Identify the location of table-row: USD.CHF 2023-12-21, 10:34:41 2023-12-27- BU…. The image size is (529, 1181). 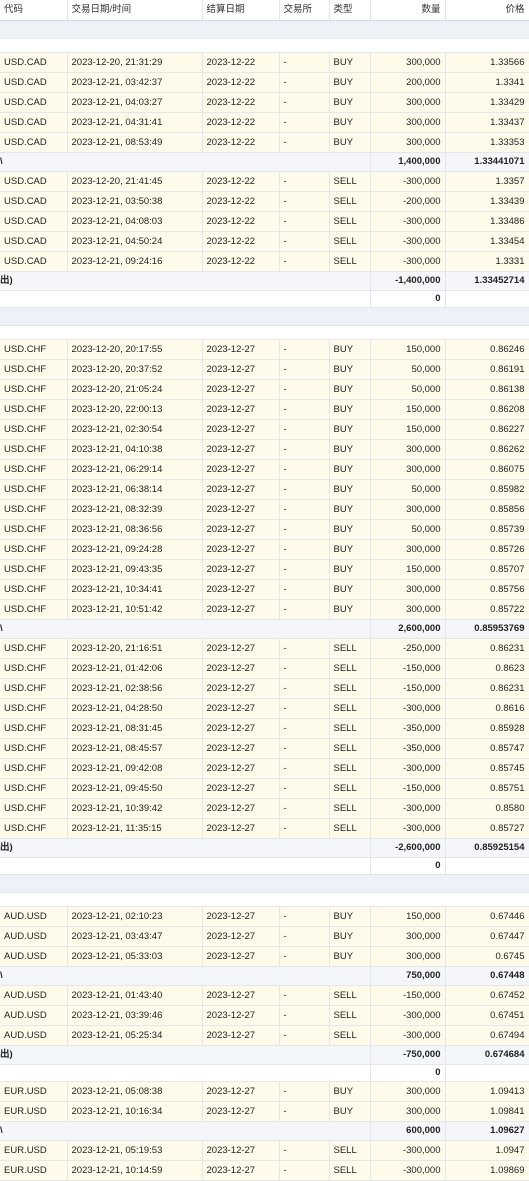
(264, 589).